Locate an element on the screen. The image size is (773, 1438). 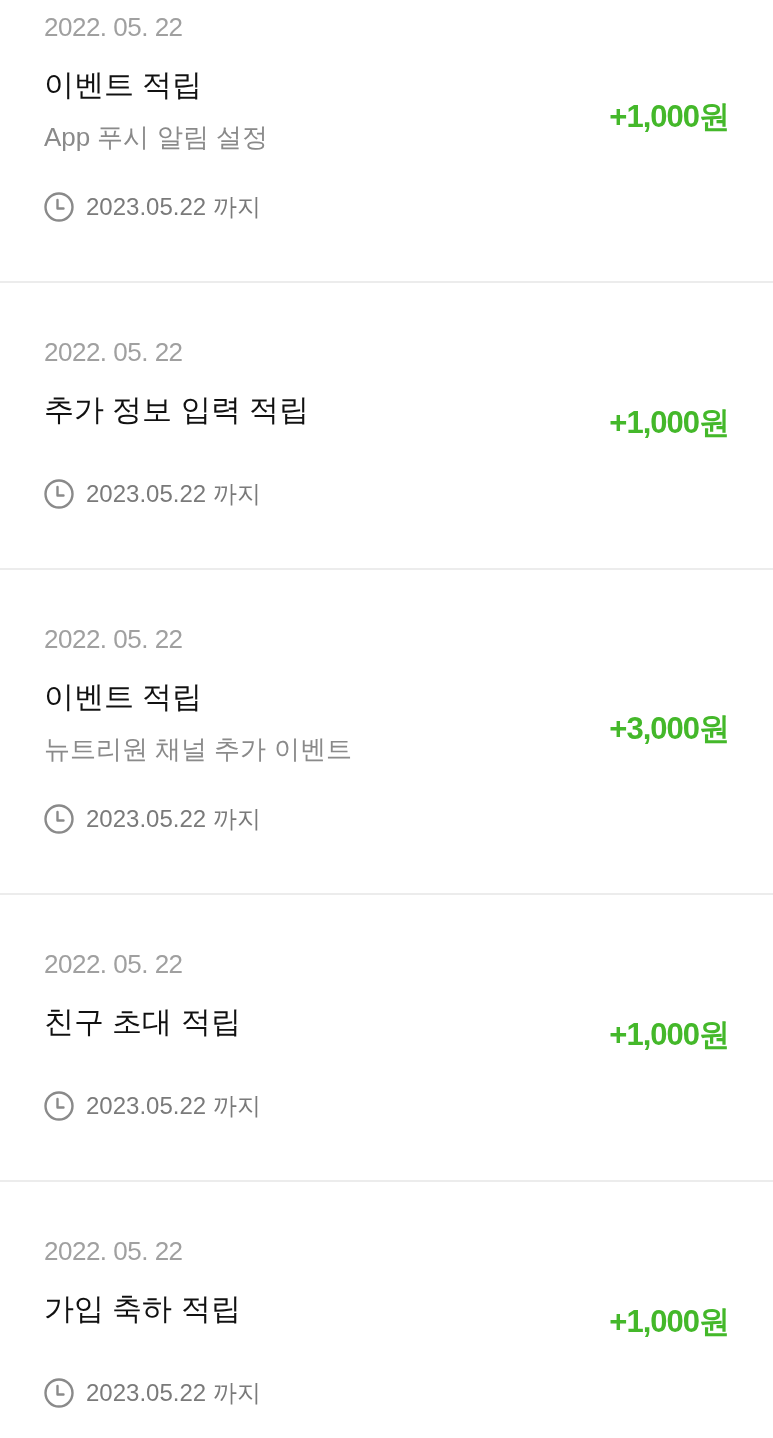
amount-text: +3,000원 is located at coordinates (669, 729).